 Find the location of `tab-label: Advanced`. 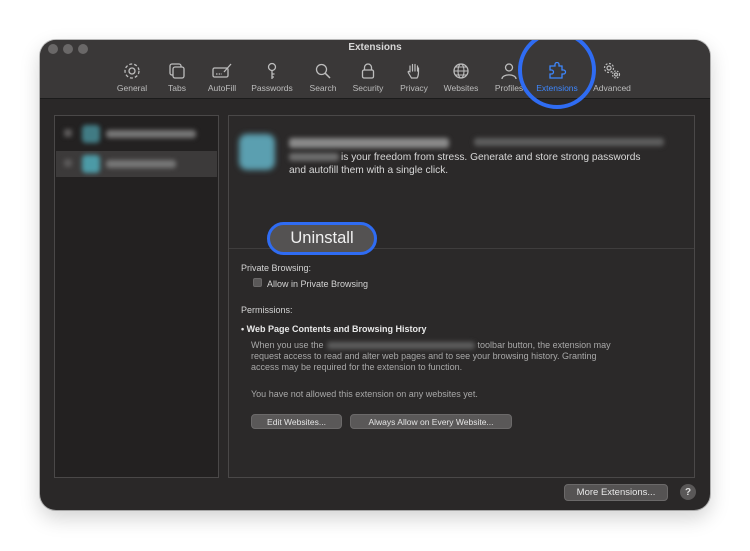

tab-label: Advanced is located at coordinates (612, 88).